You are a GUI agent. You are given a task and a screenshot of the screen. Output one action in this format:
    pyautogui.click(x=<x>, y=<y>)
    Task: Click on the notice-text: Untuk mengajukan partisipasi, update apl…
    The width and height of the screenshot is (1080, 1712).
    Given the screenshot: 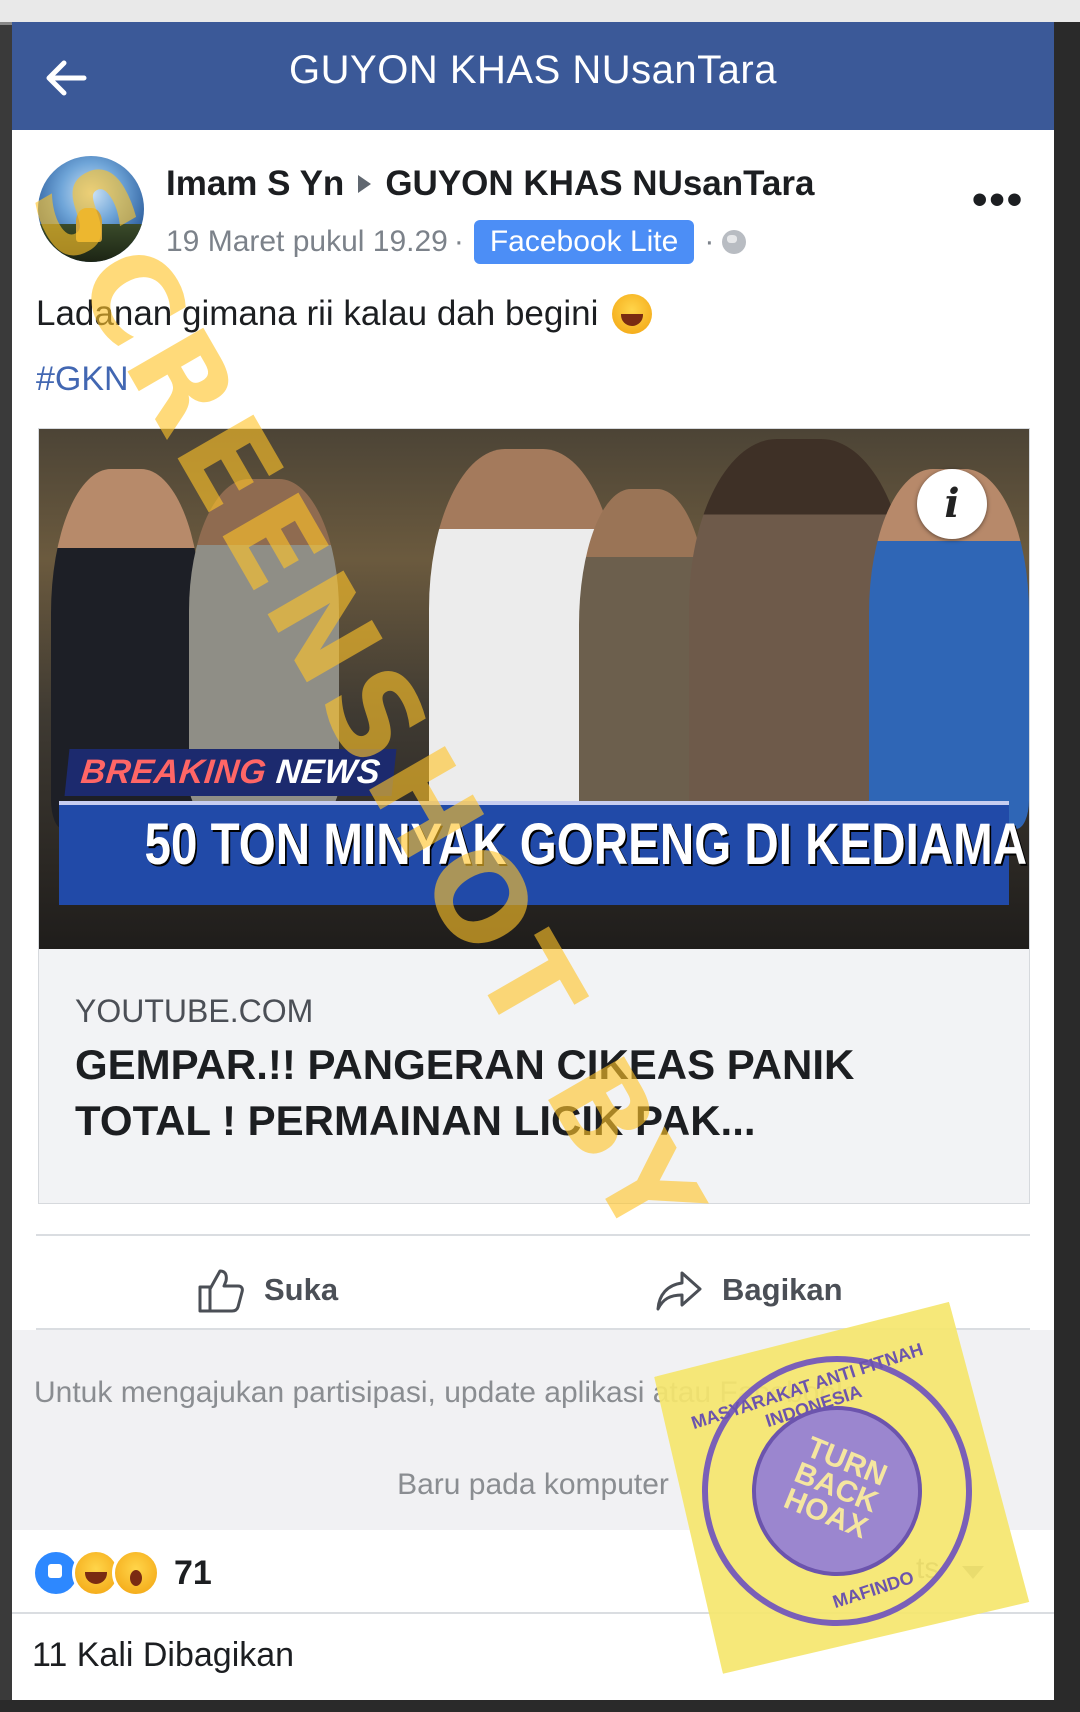 What is the action you would take?
    pyautogui.click(x=443, y=1392)
    